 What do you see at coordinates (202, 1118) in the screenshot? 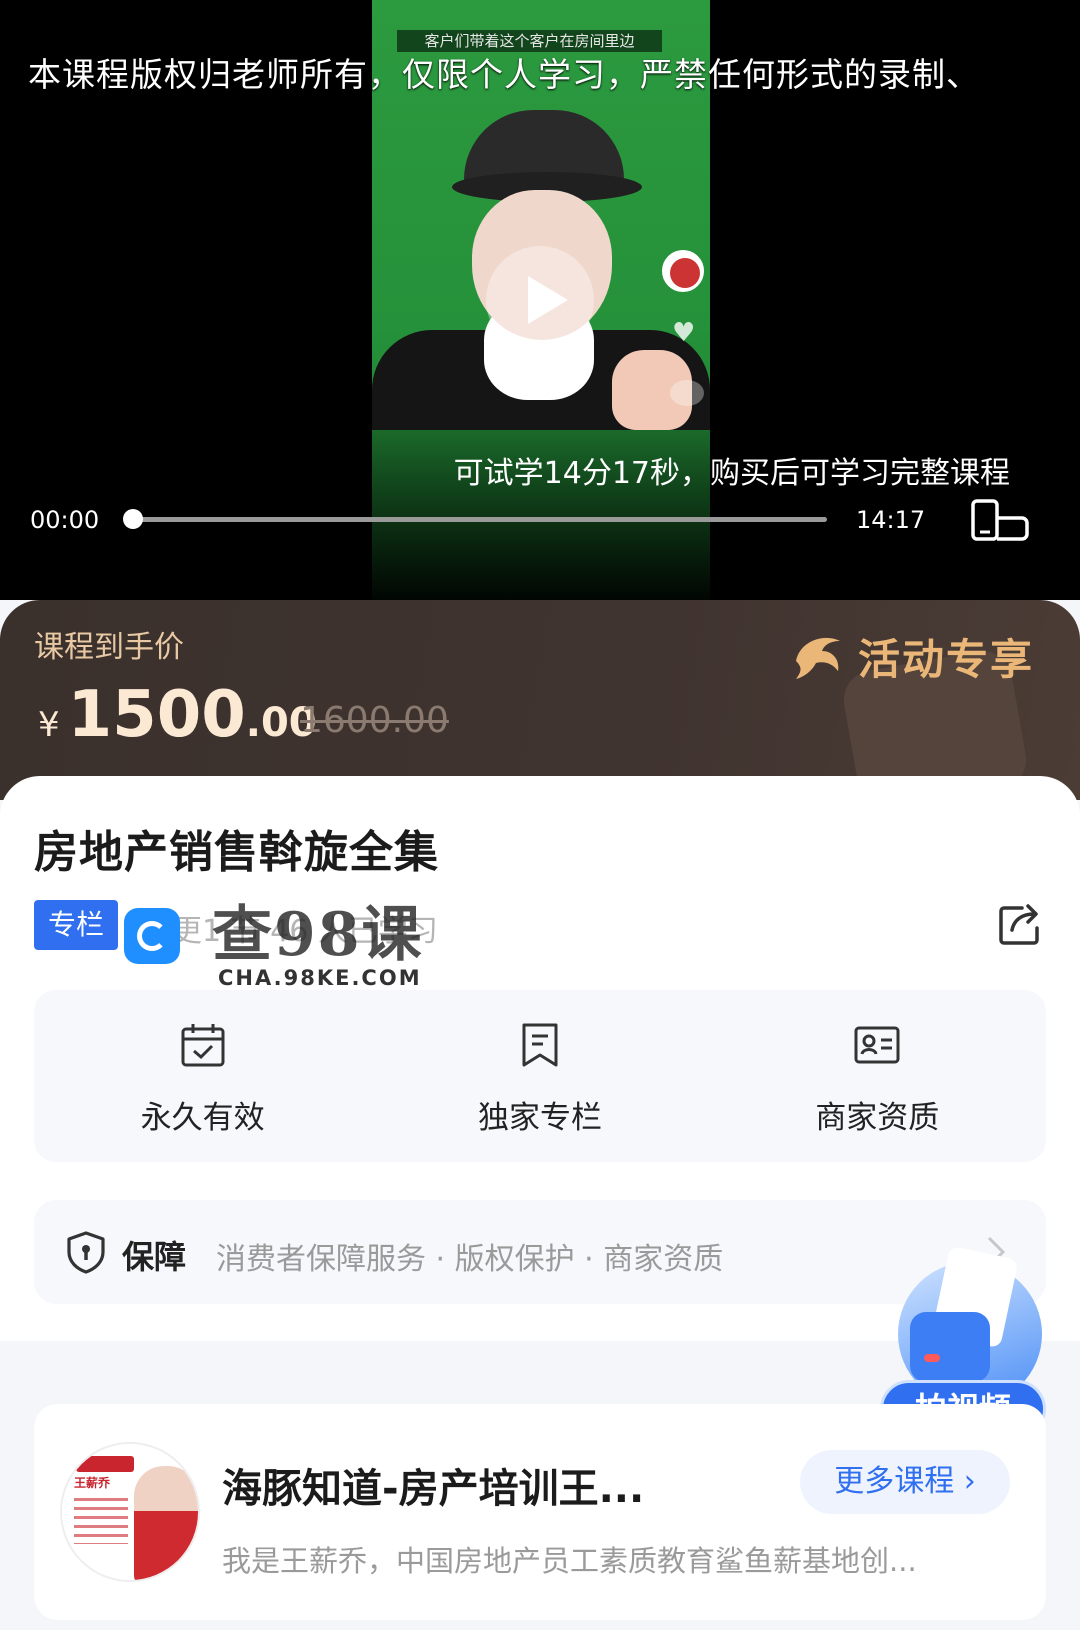
I see `feature-label: 永久有效` at bounding box center [202, 1118].